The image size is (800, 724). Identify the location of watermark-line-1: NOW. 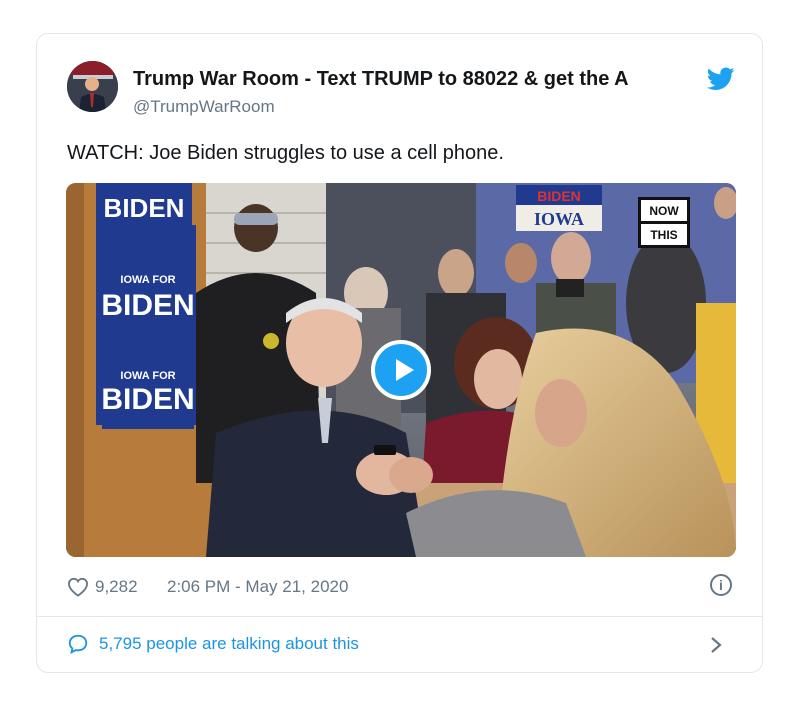
(664, 211).